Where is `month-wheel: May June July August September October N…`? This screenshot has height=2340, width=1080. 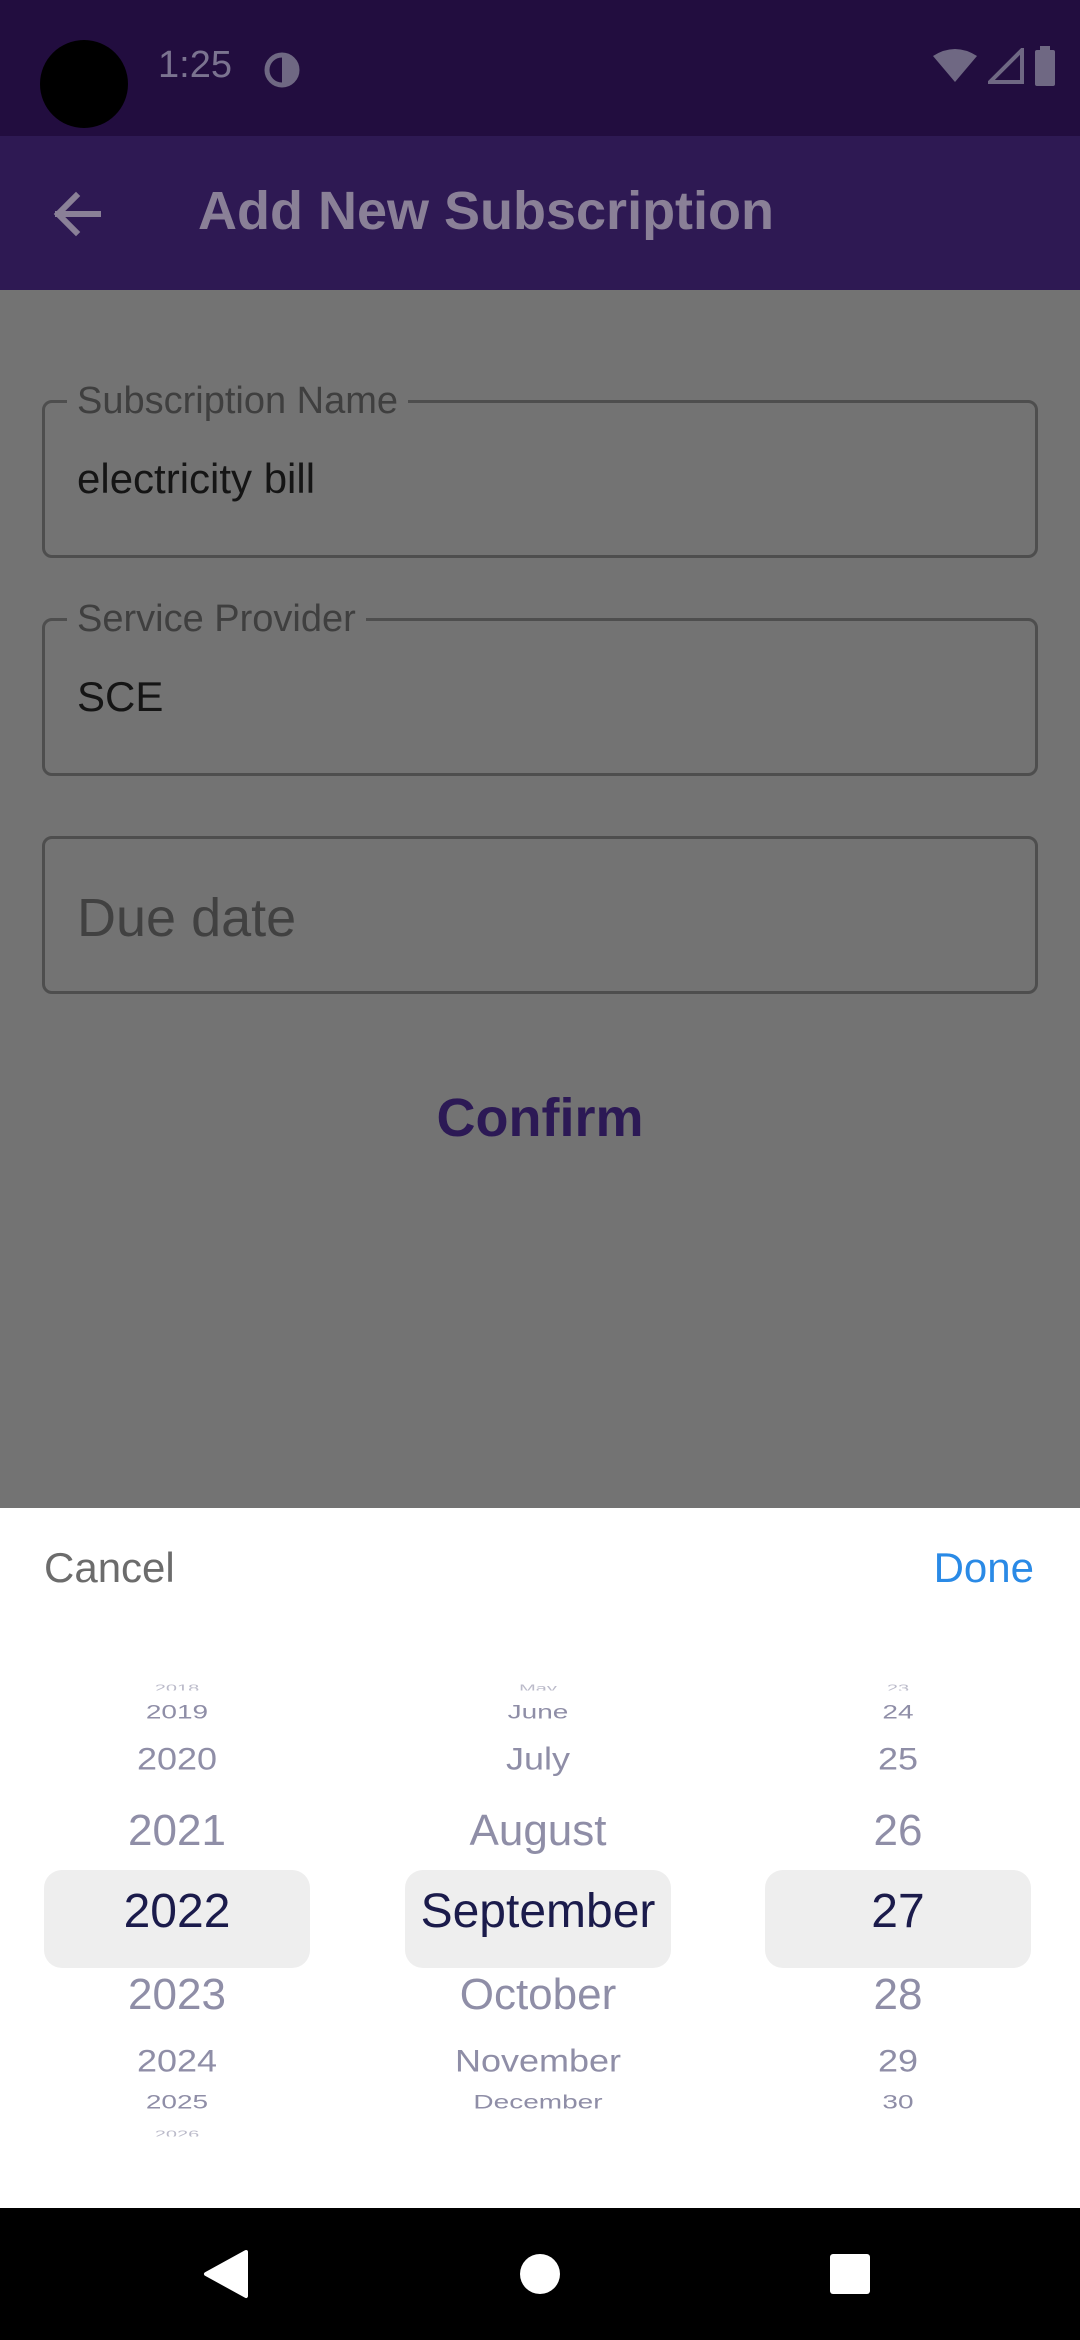 month-wheel: May June July August September October N… is located at coordinates (540, 1916).